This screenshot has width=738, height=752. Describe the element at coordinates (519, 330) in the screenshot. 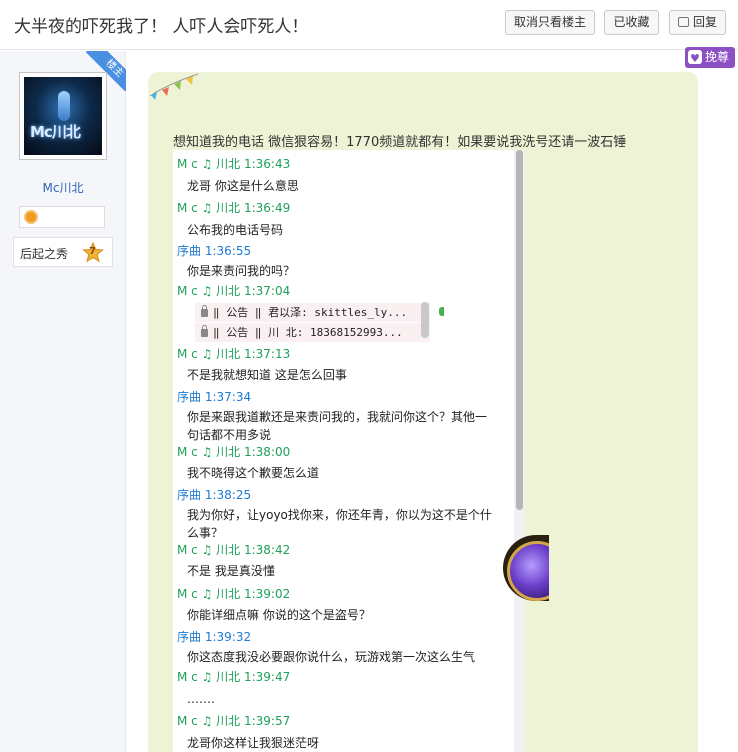

I see `chat-scrollbar-thumb` at that location.